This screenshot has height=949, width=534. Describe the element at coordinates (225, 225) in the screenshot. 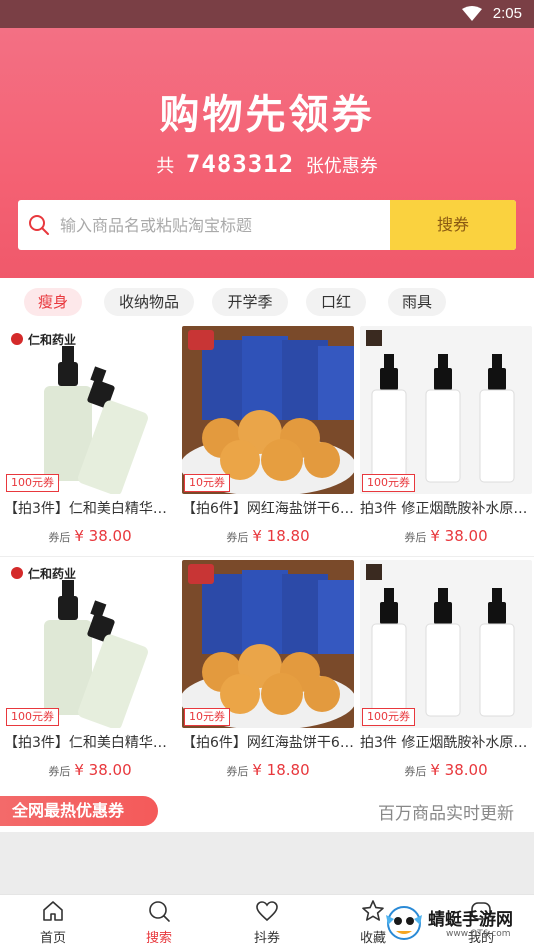

I see `search-input` at that location.